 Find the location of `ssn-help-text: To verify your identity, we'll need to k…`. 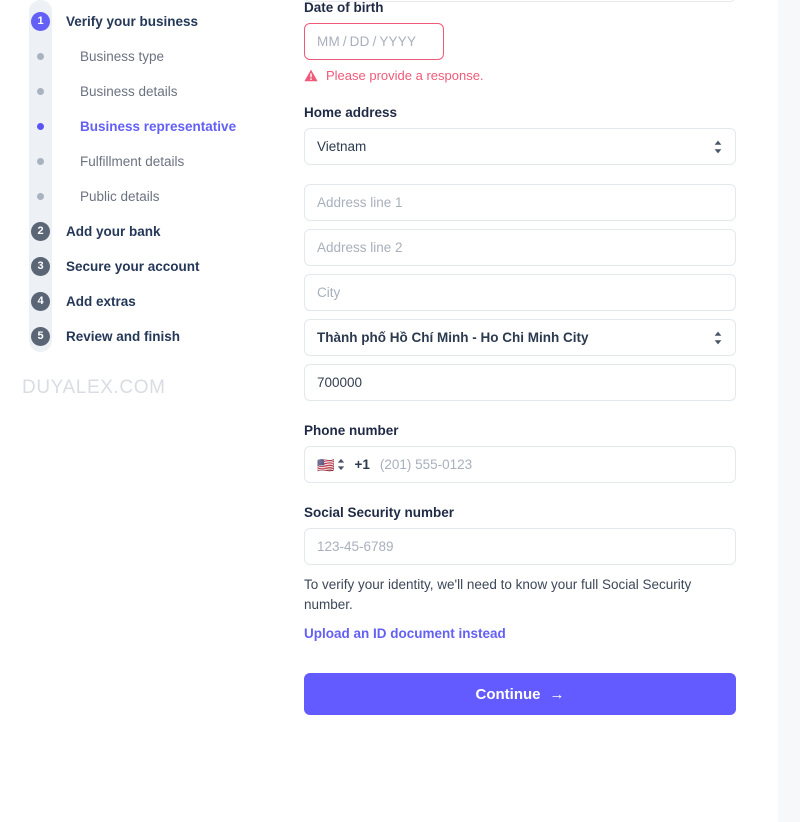

ssn-help-text: To verify your identity, we'll need to k… is located at coordinates (498, 594).